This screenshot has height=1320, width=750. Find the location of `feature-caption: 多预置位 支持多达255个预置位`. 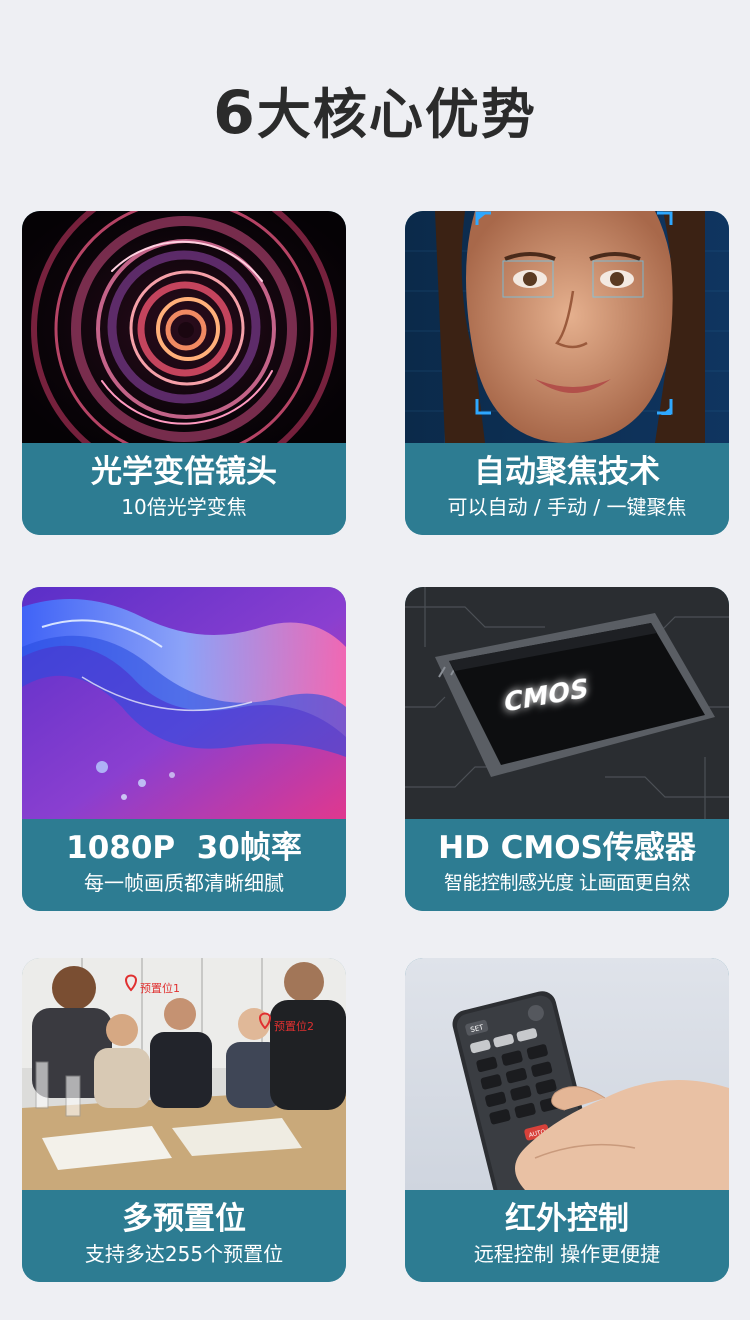

feature-caption: 多预置位 支持多达255个预置位 is located at coordinates (184, 1236).